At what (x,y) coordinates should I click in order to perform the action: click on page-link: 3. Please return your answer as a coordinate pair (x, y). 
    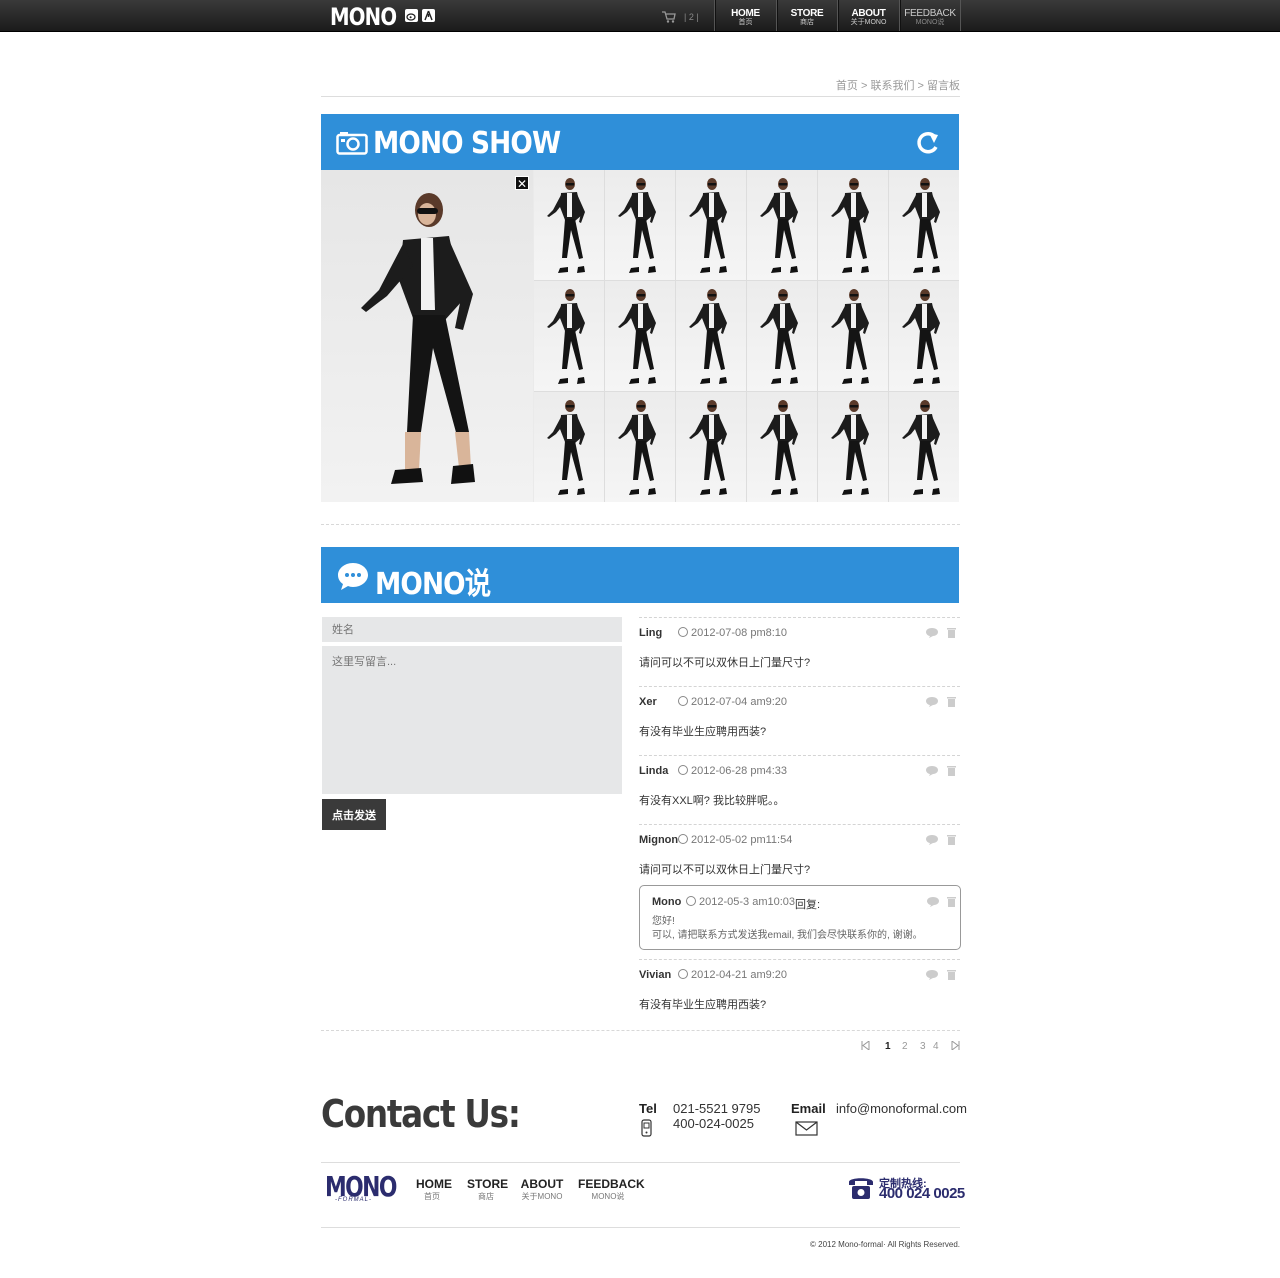
    Looking at the image, I should click on (923, 1046).